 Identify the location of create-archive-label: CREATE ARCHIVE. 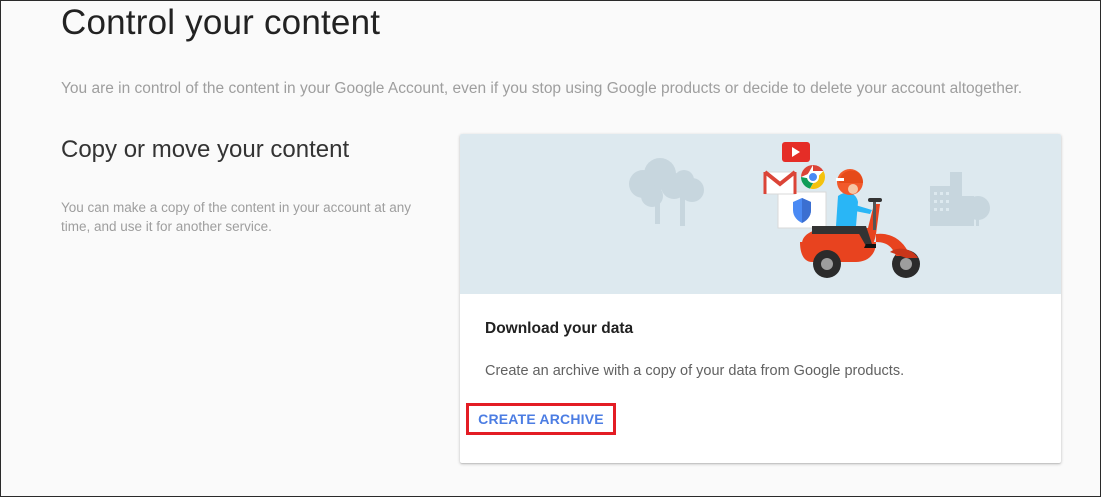
(541, 419).